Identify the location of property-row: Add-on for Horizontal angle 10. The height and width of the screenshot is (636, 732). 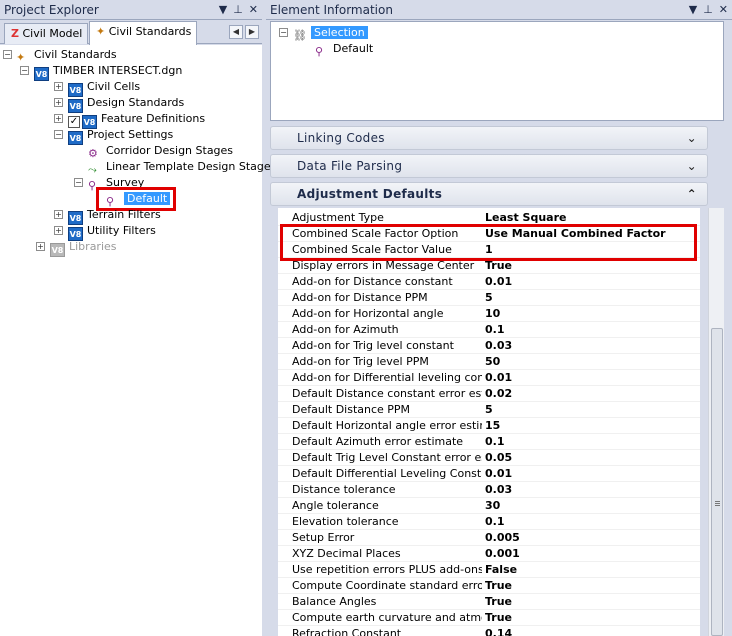
(489, 314).